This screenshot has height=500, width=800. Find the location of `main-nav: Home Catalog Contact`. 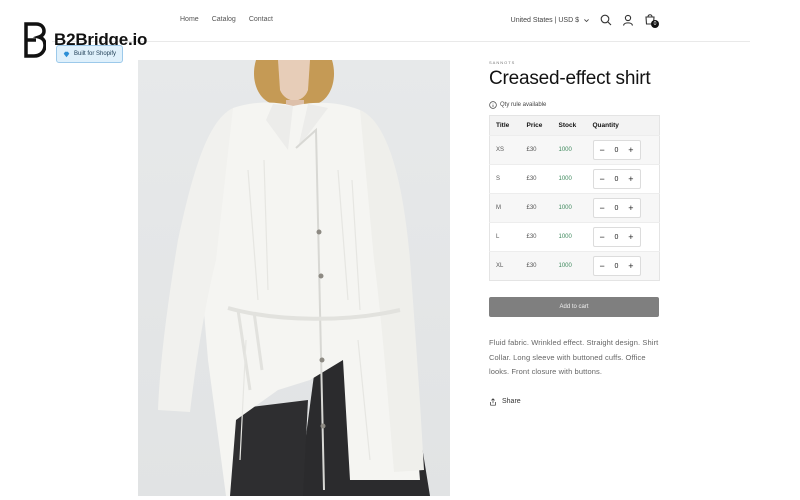

main-nav: Home Catalog Contact is located at coordinates (226, 19).